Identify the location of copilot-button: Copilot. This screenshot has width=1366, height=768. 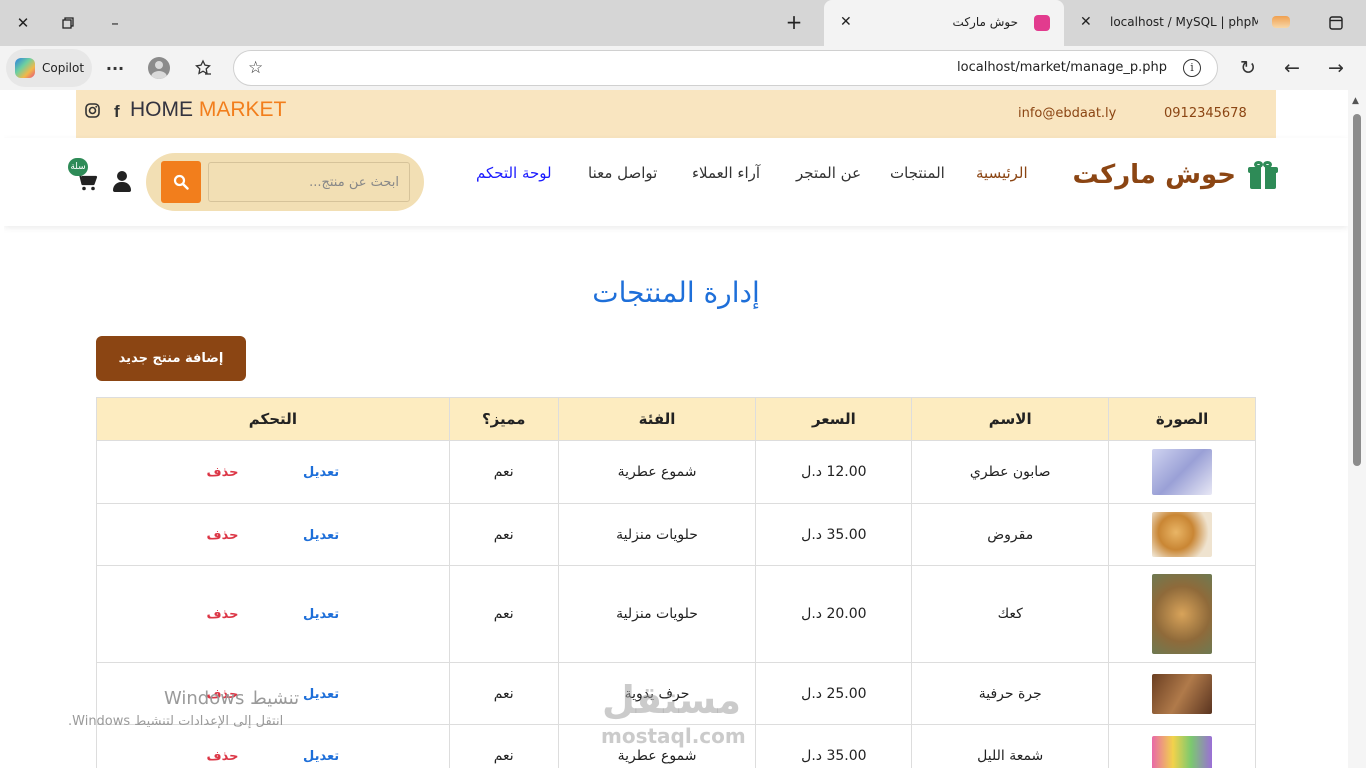
(49, 68).